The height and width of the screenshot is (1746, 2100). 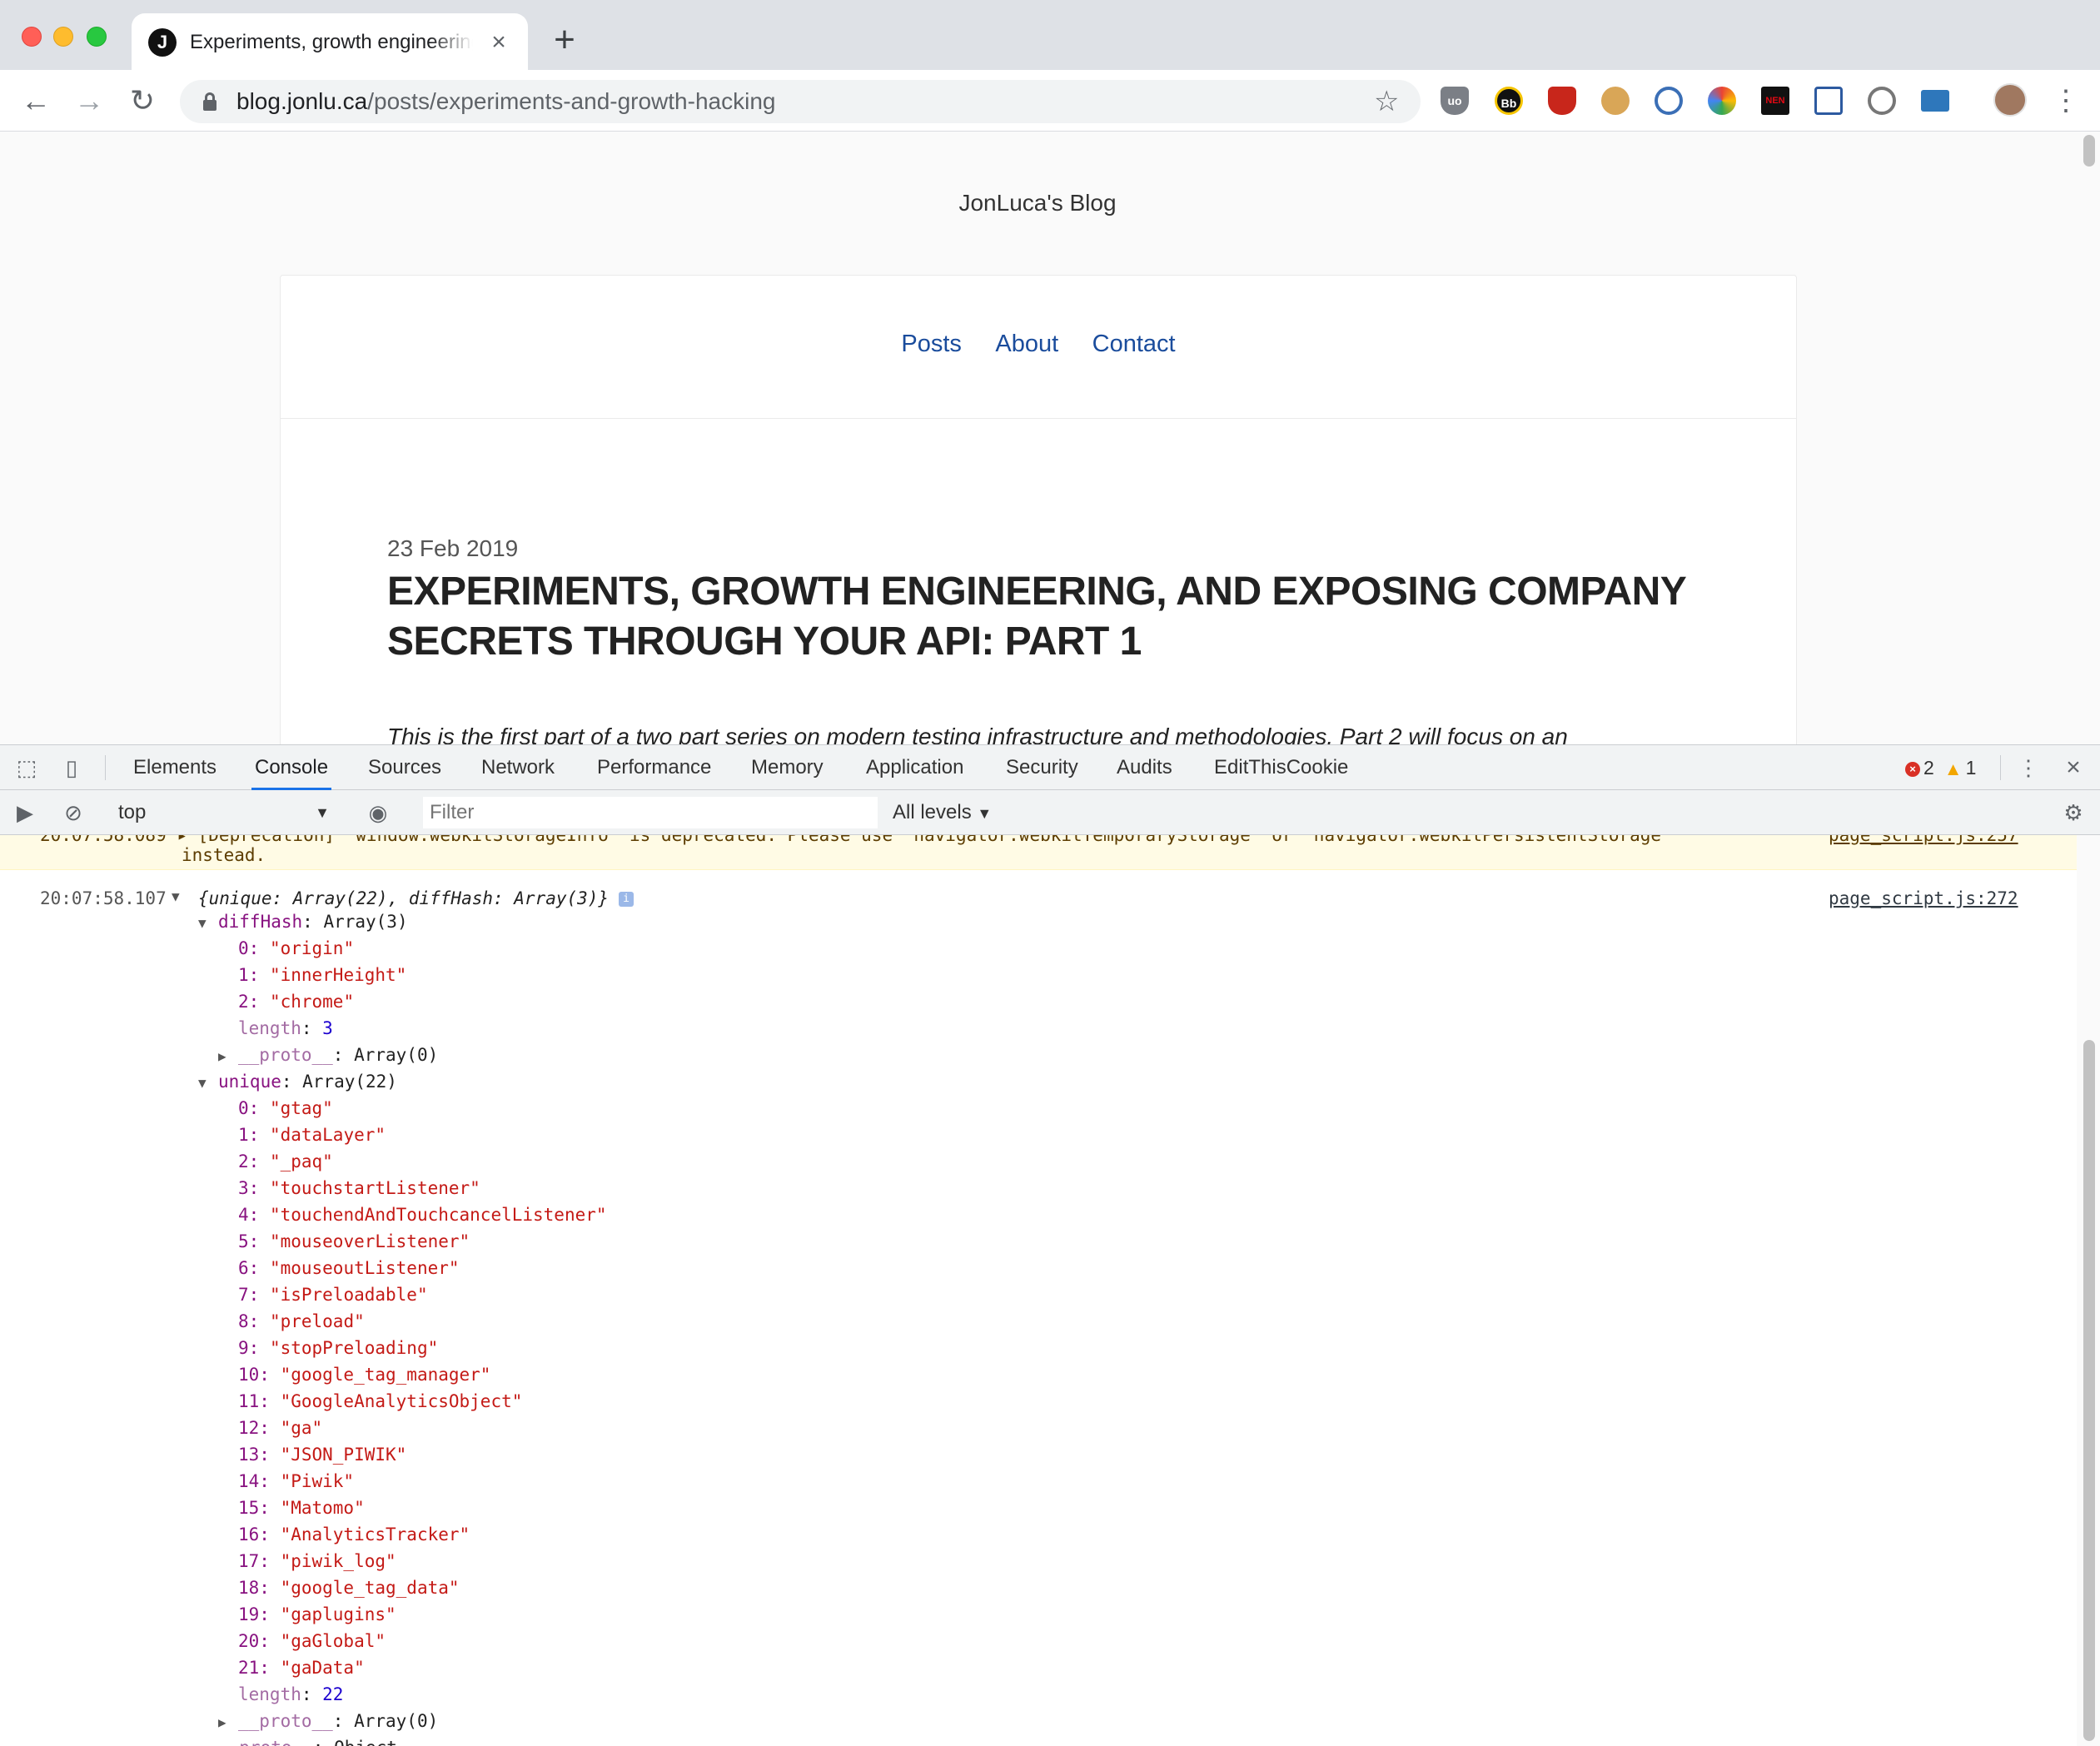 What do you see at coordinates (182, 896) in the screenshot?
I see `expand-triangle-icon: ▼` at bounding box center [182, 896].